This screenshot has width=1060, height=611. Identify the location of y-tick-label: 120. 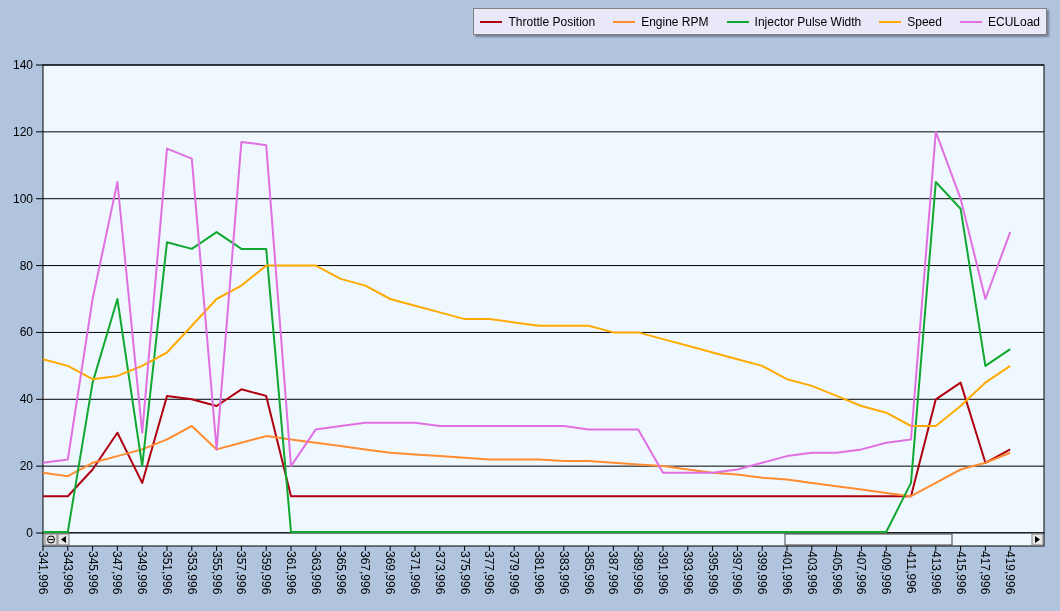
(22, 131).